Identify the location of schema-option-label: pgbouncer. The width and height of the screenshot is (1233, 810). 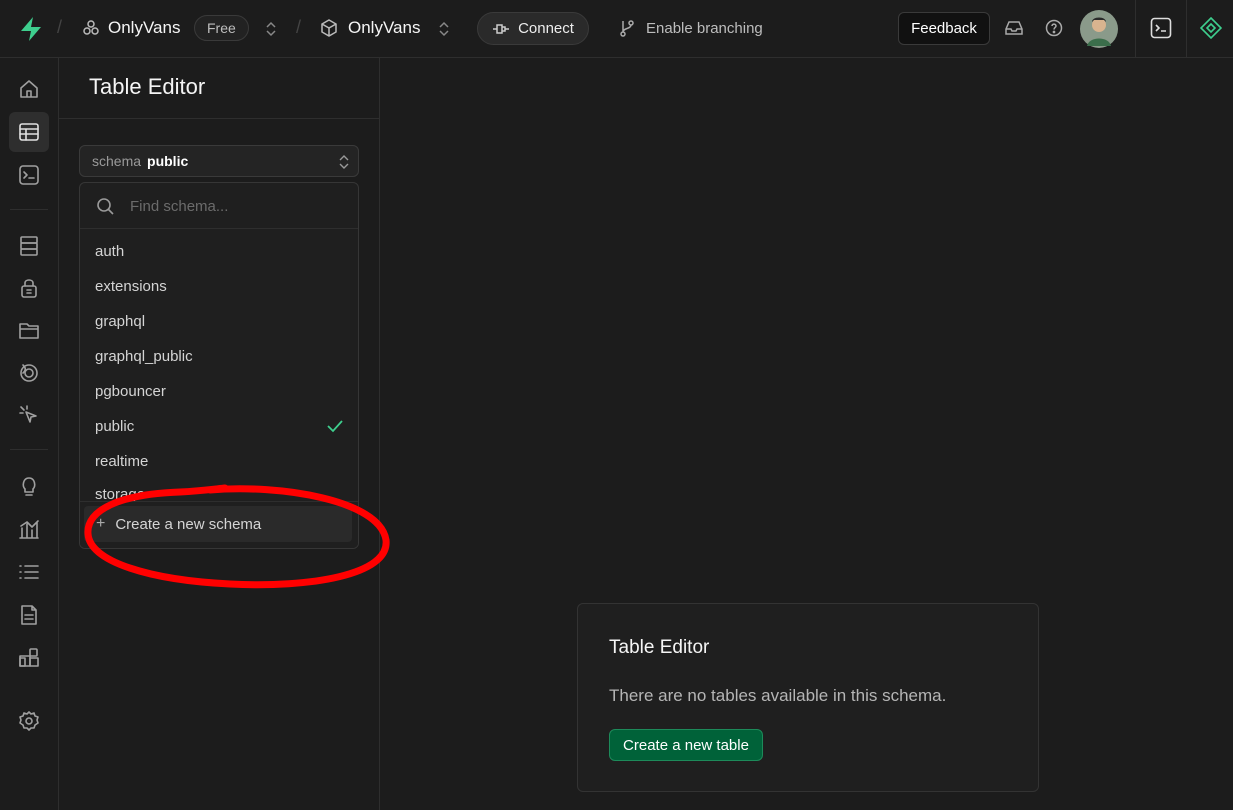
(130, 391).